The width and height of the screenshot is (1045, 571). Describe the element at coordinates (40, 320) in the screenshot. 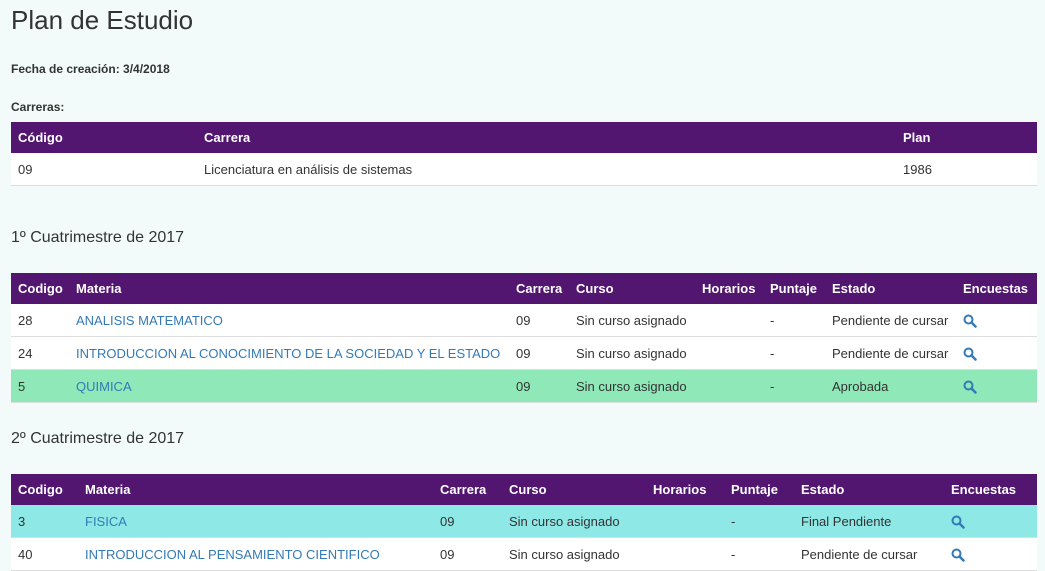

I see `cell-codigo: 28` at that location.